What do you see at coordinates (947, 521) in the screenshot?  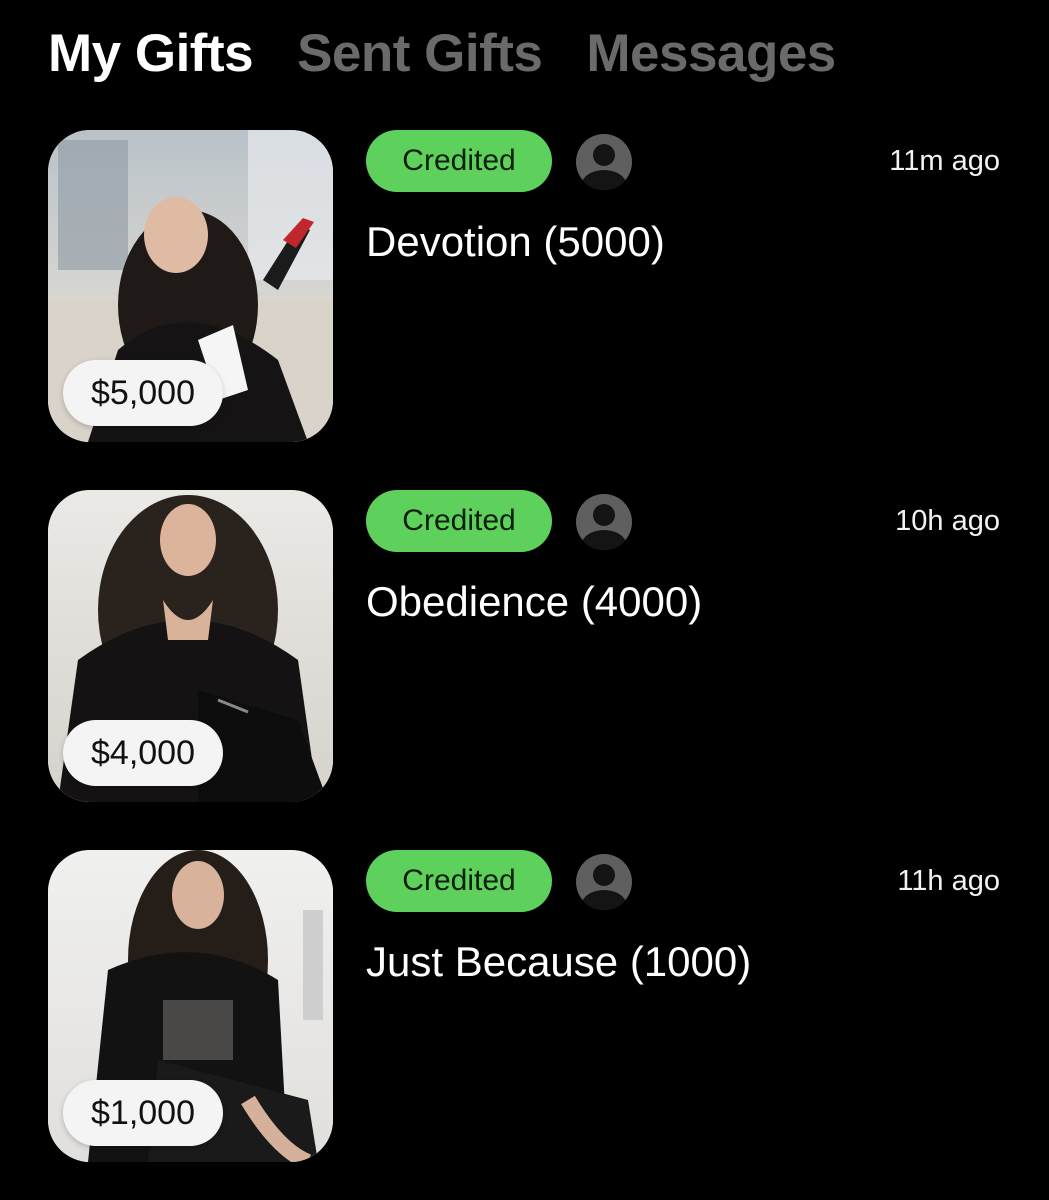 I see `timestamp: 10h ago` at bounding box center [947, 521].